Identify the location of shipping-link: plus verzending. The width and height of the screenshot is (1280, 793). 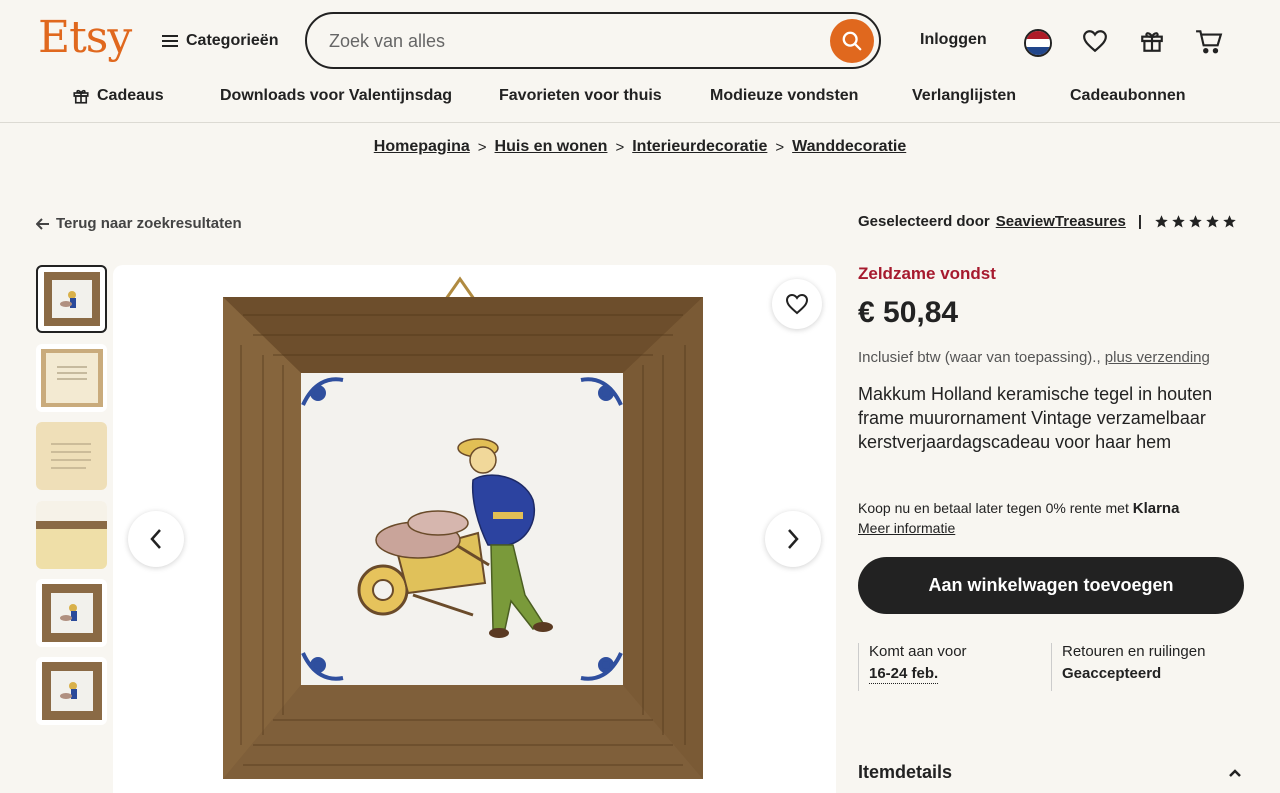
(1157, 357).